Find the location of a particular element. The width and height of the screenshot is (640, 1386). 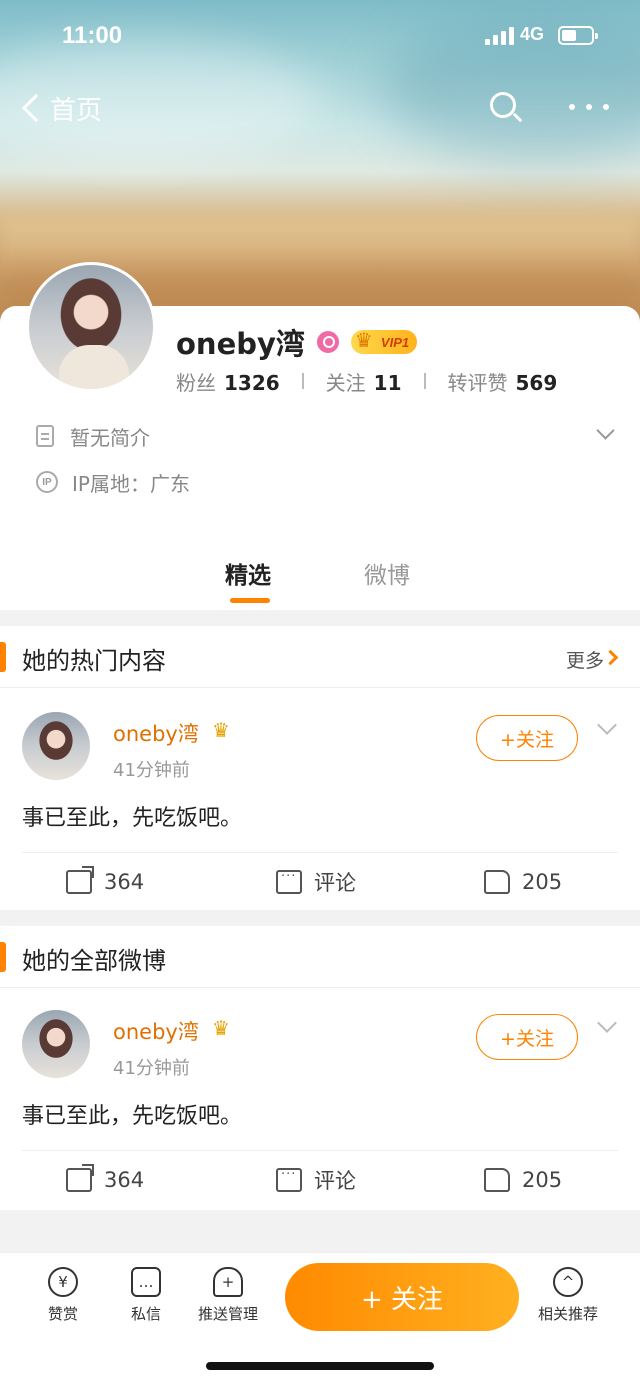

push-settings-button: + 推送管理 is located at coordinates (228, 1295).